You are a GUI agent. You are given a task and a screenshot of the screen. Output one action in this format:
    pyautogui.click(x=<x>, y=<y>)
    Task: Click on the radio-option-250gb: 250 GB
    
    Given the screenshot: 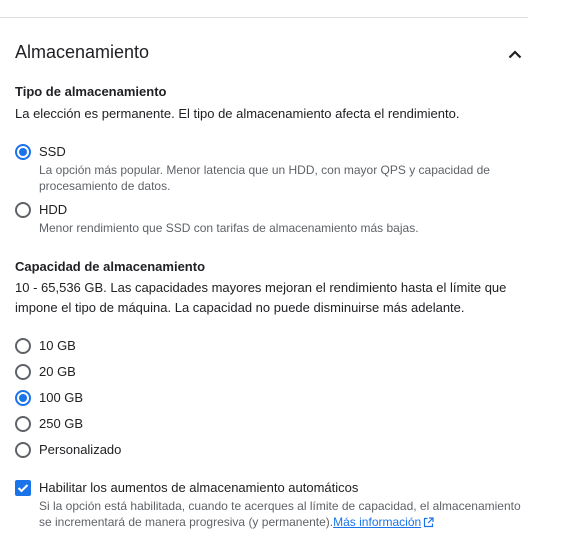 What is the action you would take?
    pyautogui.click(x=49, y=424)
    